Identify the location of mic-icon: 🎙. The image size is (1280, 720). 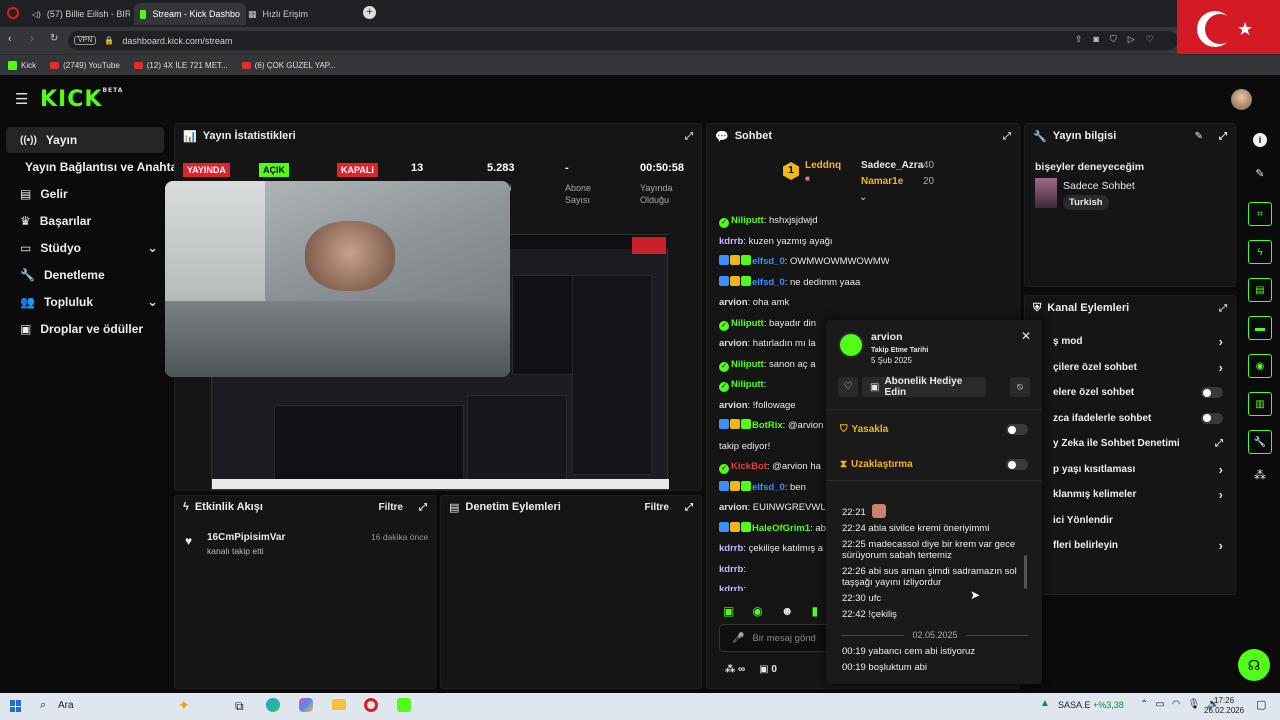
(1194, 704).